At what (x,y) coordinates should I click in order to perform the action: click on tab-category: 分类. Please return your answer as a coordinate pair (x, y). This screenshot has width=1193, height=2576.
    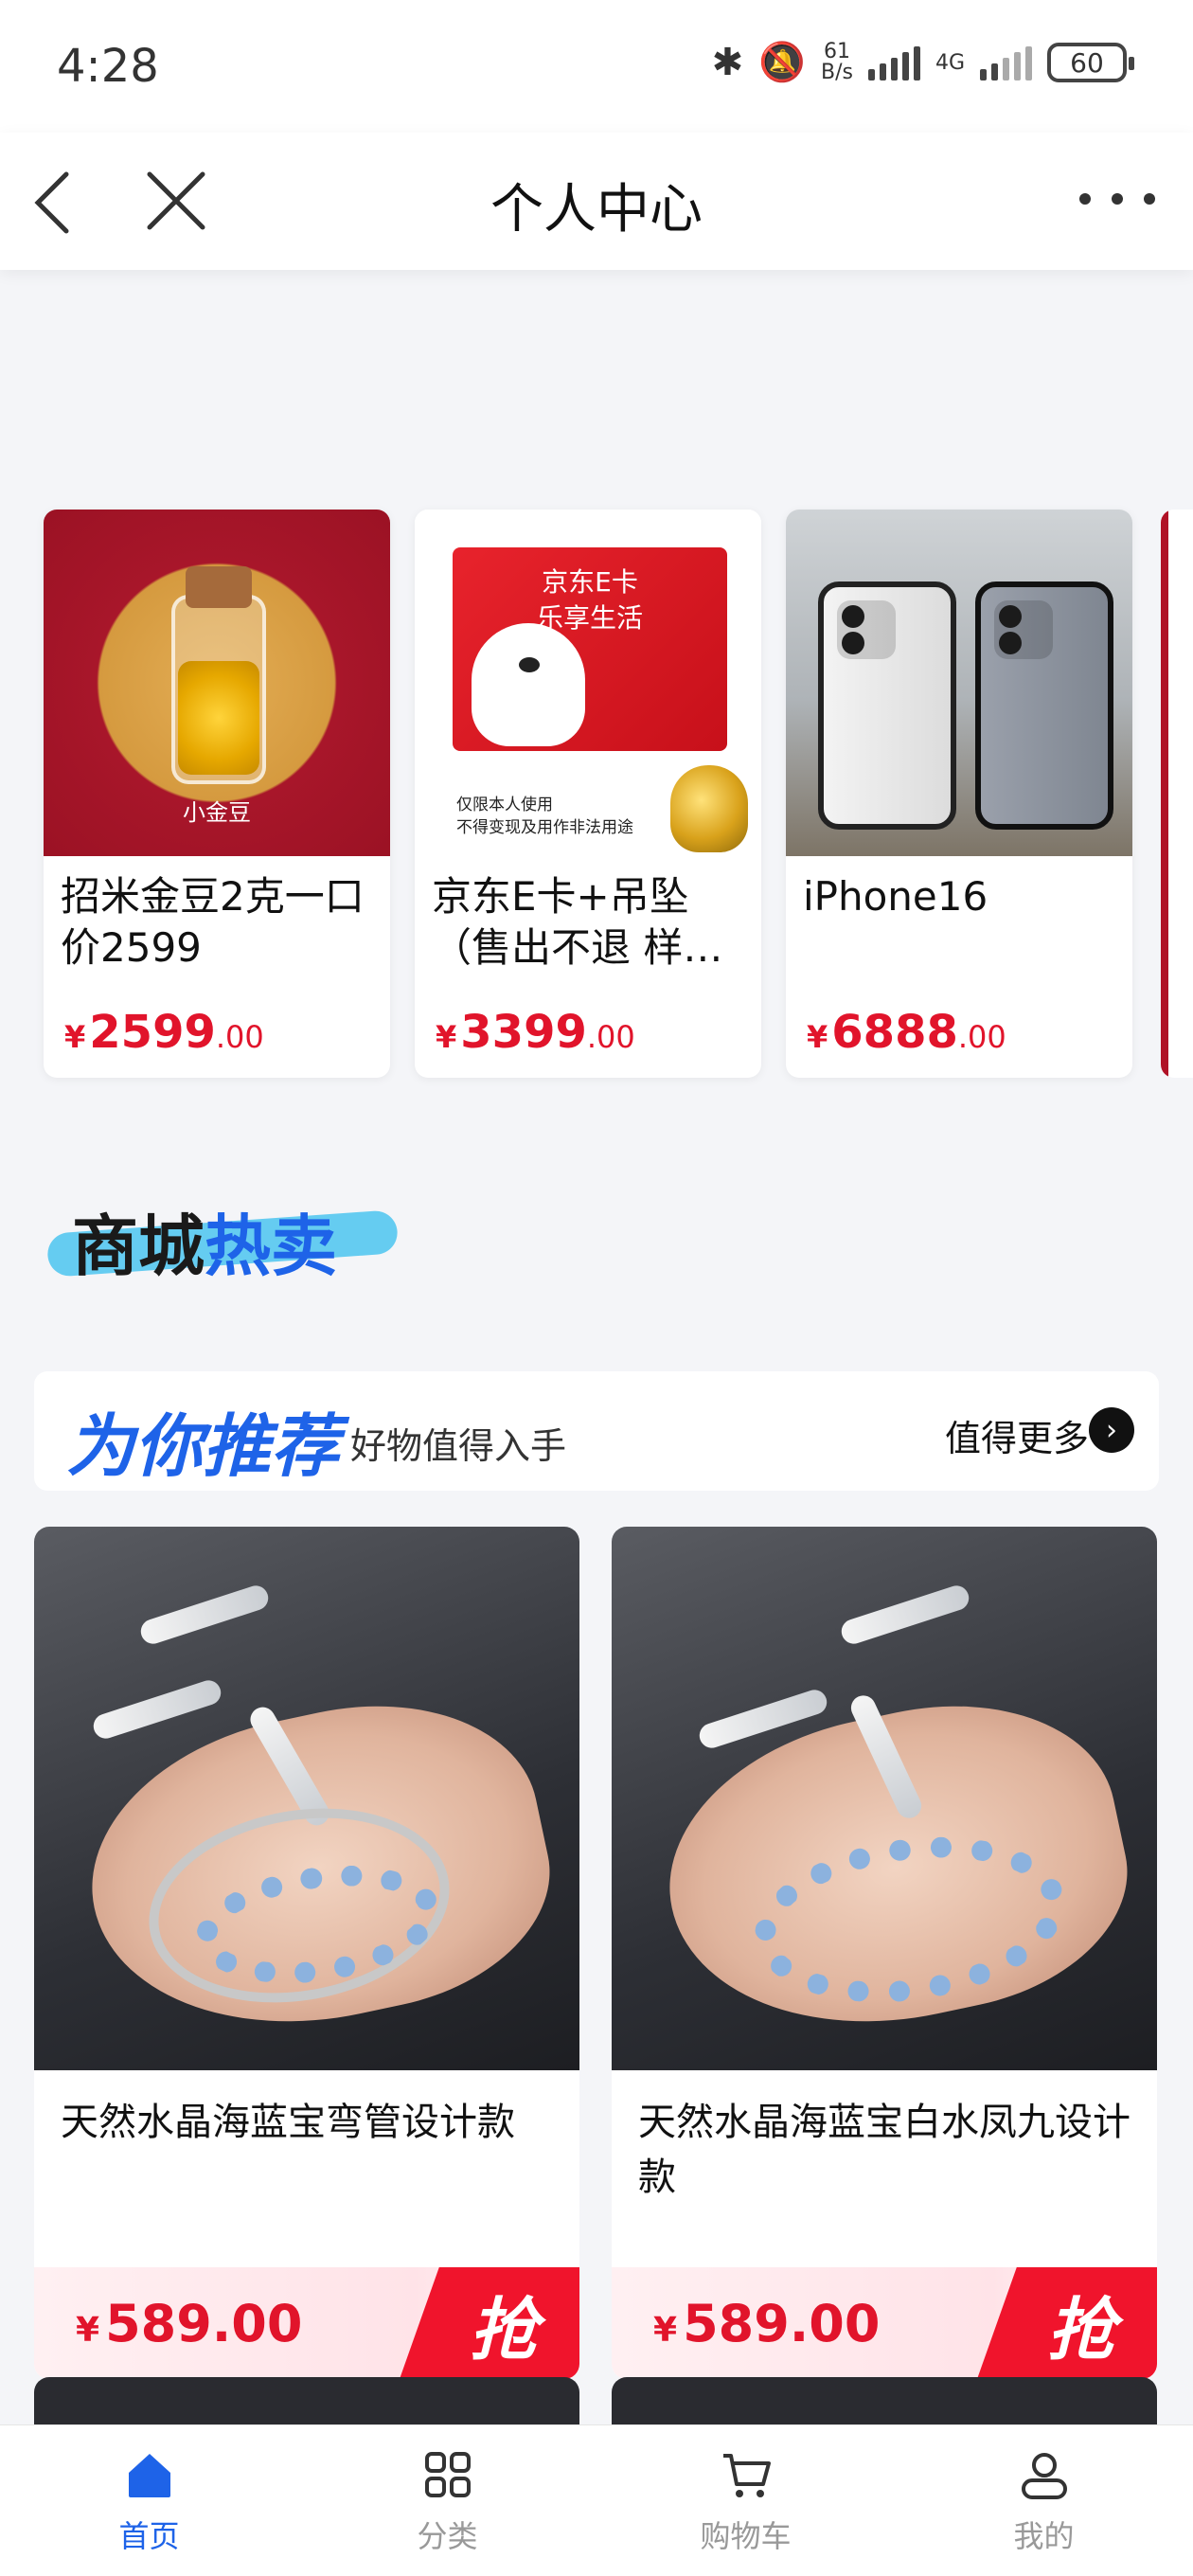
    Looking at the image, I should click on (447, 2500).